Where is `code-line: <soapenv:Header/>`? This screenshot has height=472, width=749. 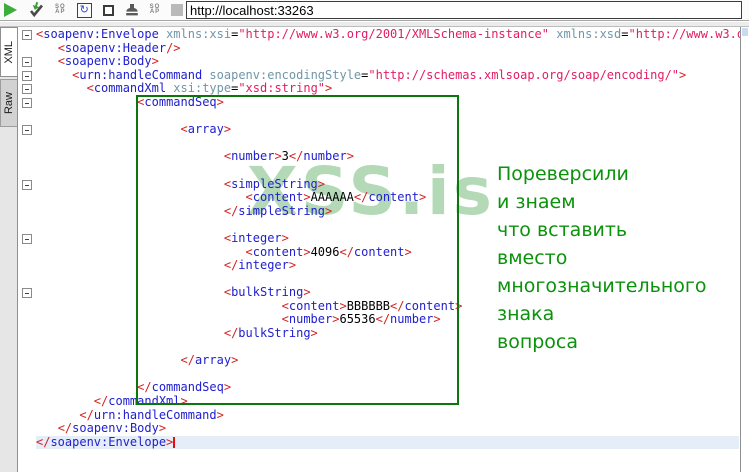 code-line: <soapenv:Header/> is located at coordinates (387, 48).